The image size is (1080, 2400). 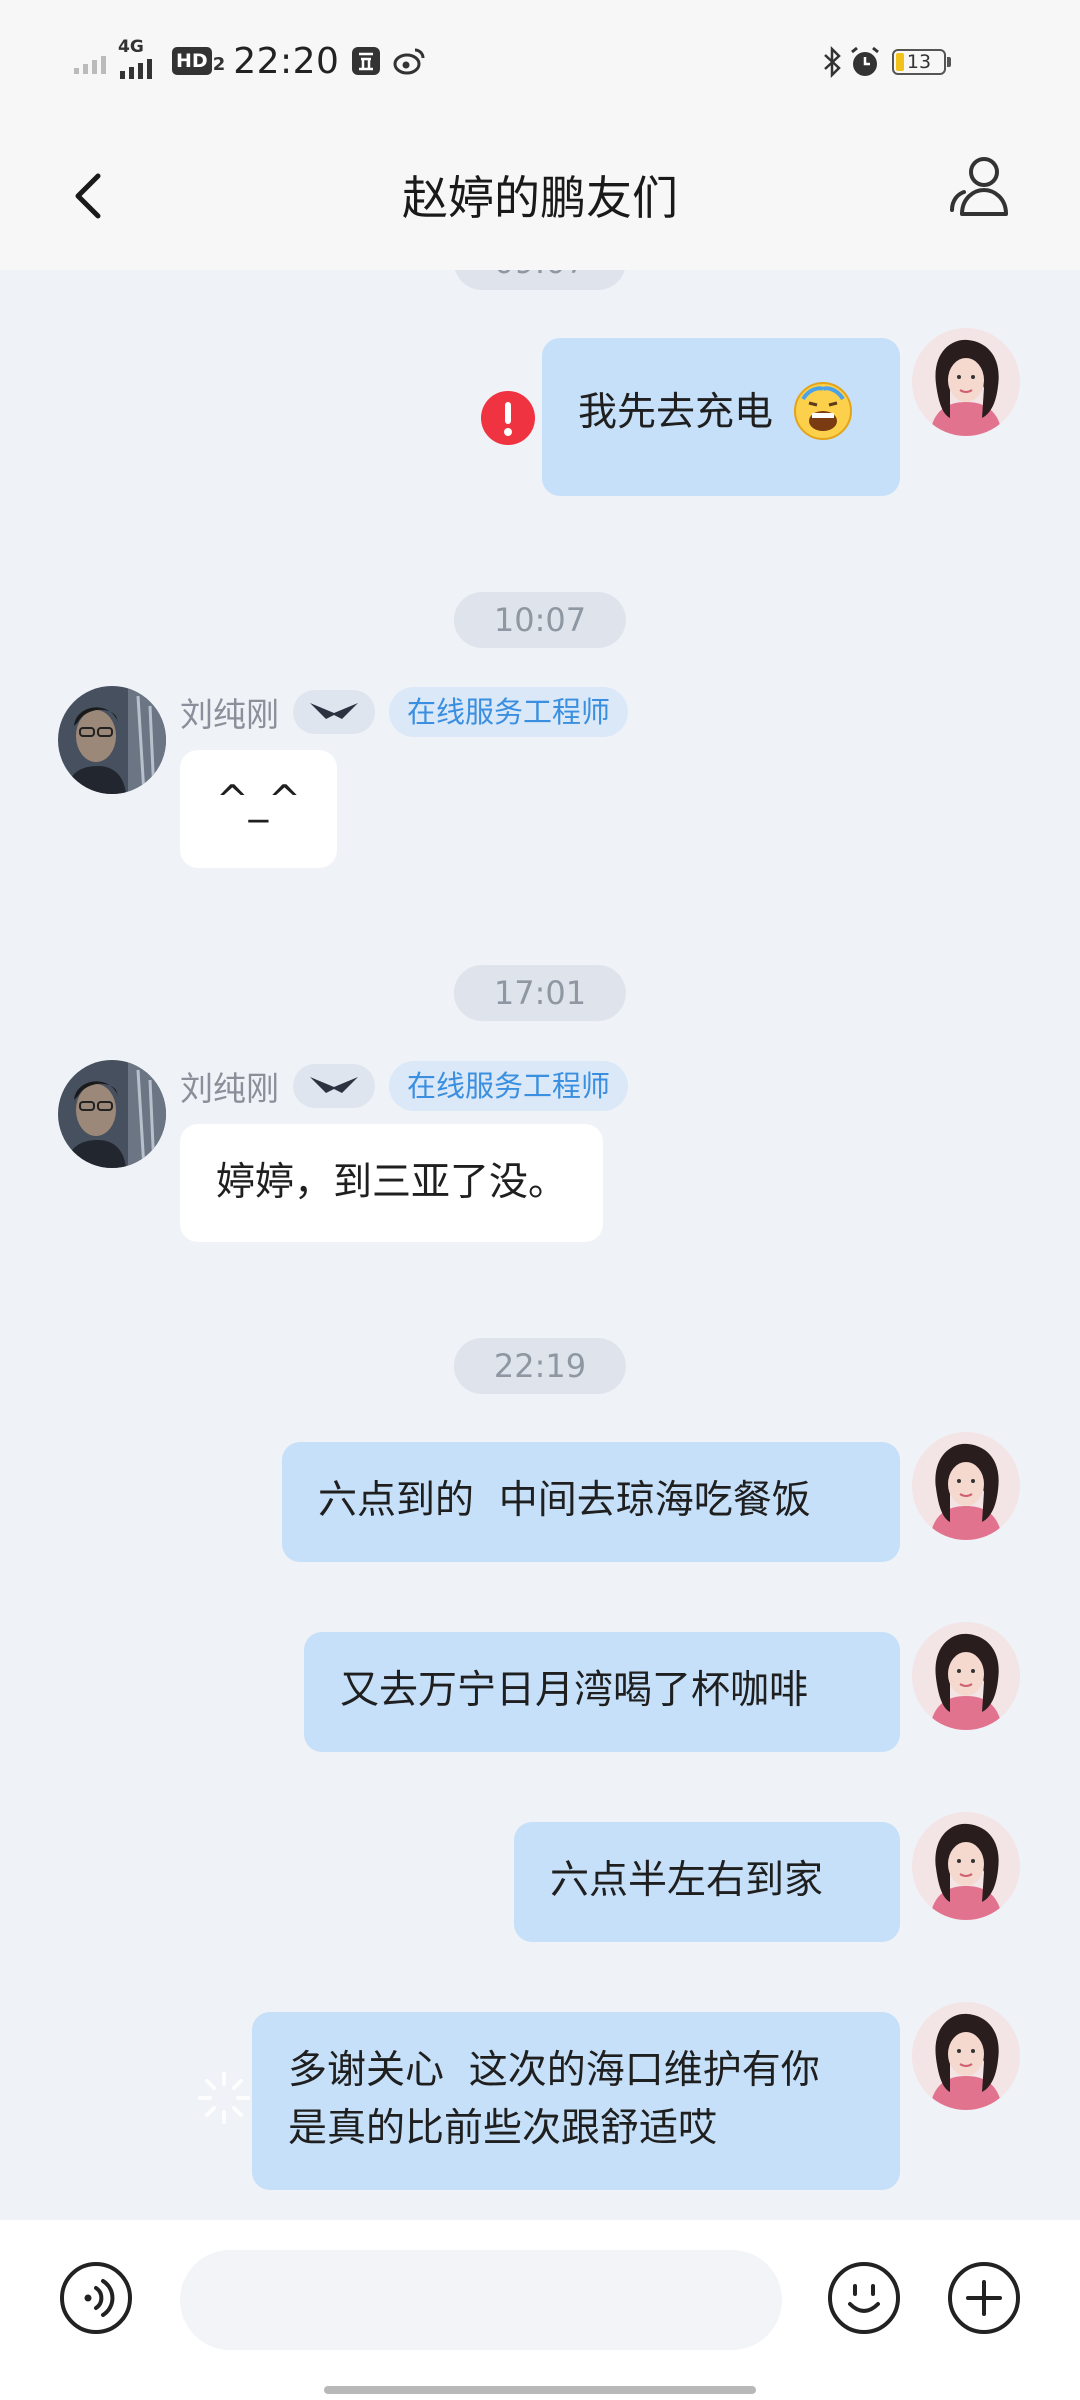 I want to click on message-text: 我先去充电, so click(x=676, y=412).